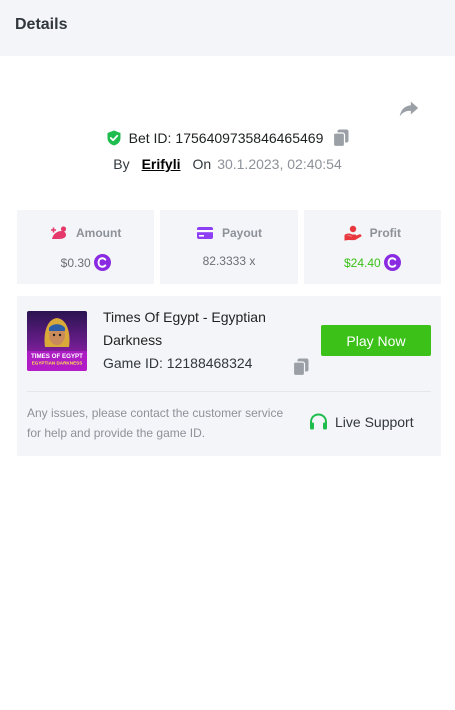 The height and width of the screenshot is (710, 455). Describe the element at coordinates (59, 232) in the screenshot. I see `amount-icon` at that location.